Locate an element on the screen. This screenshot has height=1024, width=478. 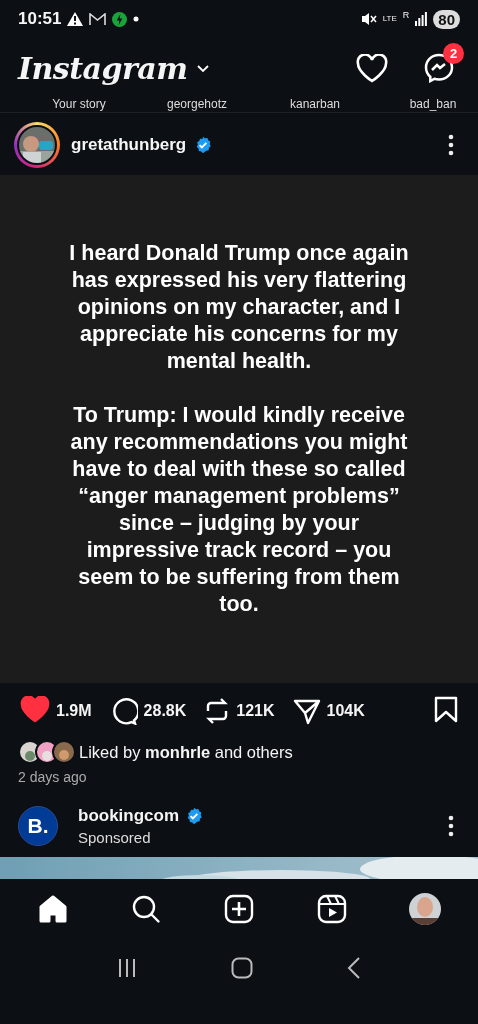
network-label: LTE is located at coordinates (389, 19).